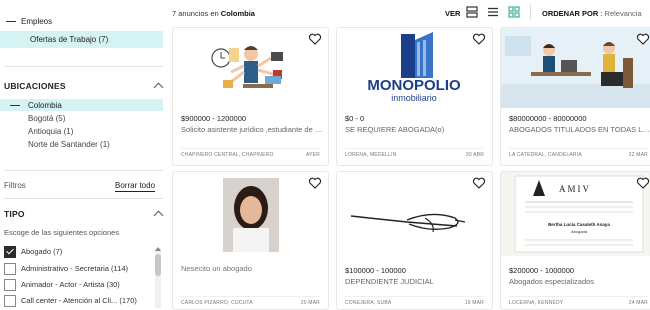 This screenshot has height=310, width=650. Describe the element at coordinates (14, 214) in the screenshot. I see `tipo-heading: TIPO` at that location.